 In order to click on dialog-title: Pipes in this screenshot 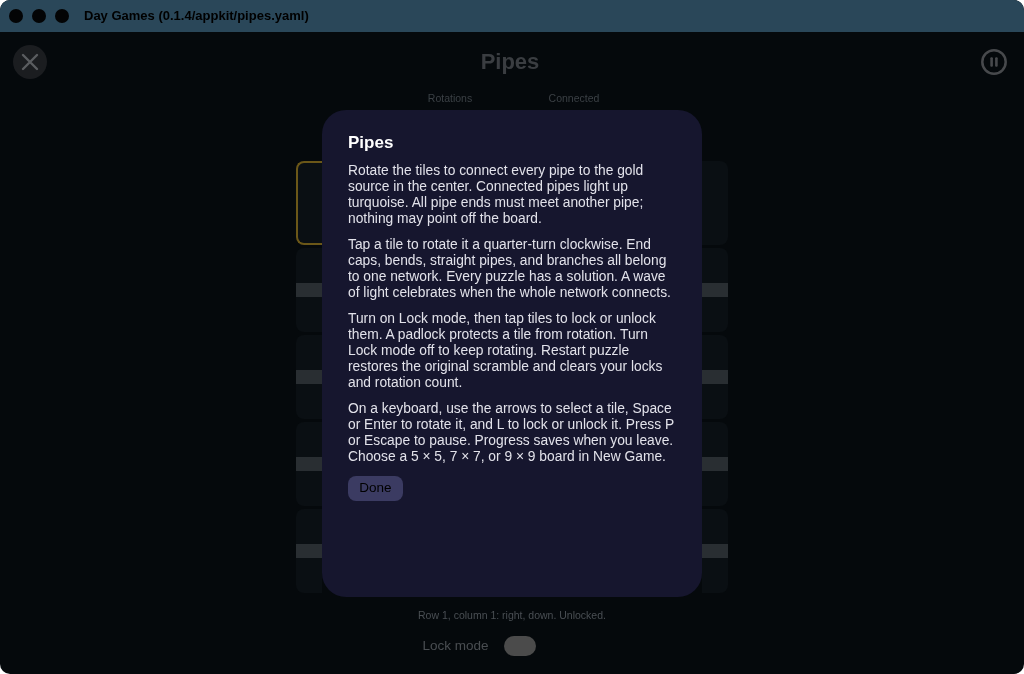, I will do `click(371, 142)`.